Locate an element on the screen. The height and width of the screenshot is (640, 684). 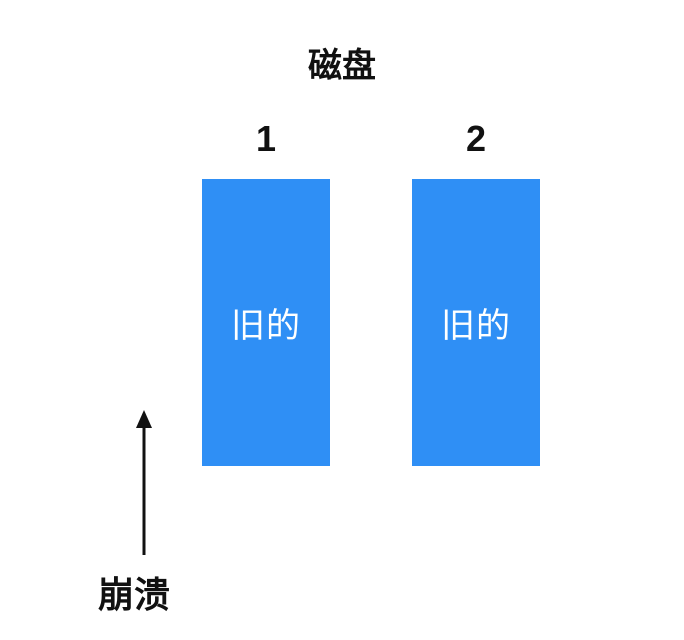
disk-2-block: 旧的 is located at coordinates (476, 322).